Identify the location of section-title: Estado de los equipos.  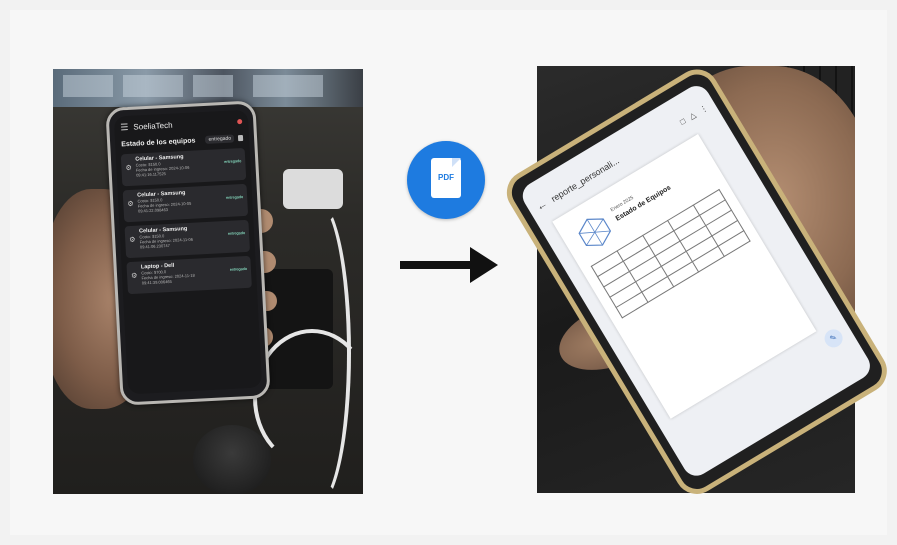
(158, 142).